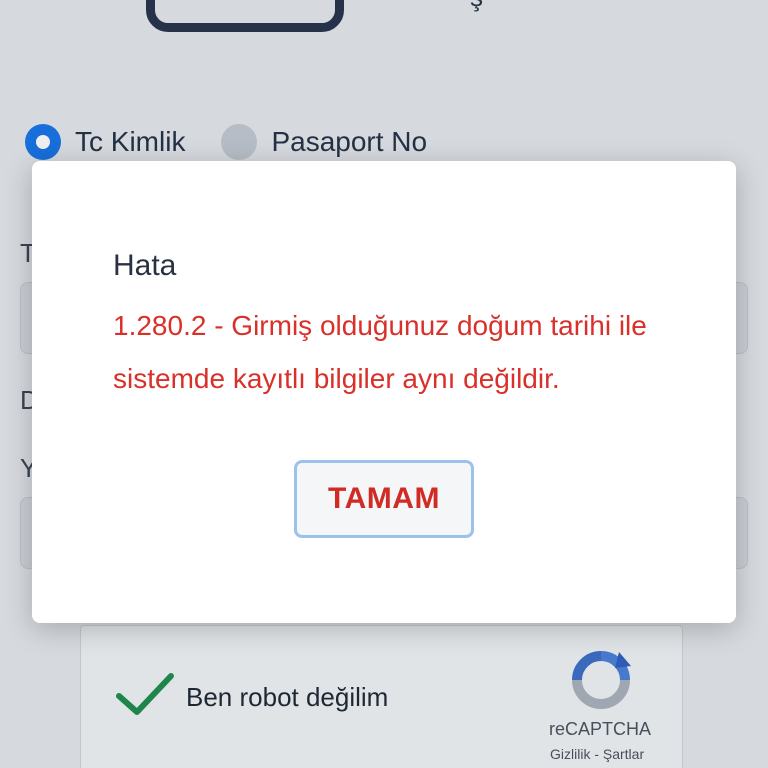 The width and height of the screenshot is (768, 768). Describe the element at coordinates (384, 499) in the screenshot. I see `ok-button: TAMAM` at that location.